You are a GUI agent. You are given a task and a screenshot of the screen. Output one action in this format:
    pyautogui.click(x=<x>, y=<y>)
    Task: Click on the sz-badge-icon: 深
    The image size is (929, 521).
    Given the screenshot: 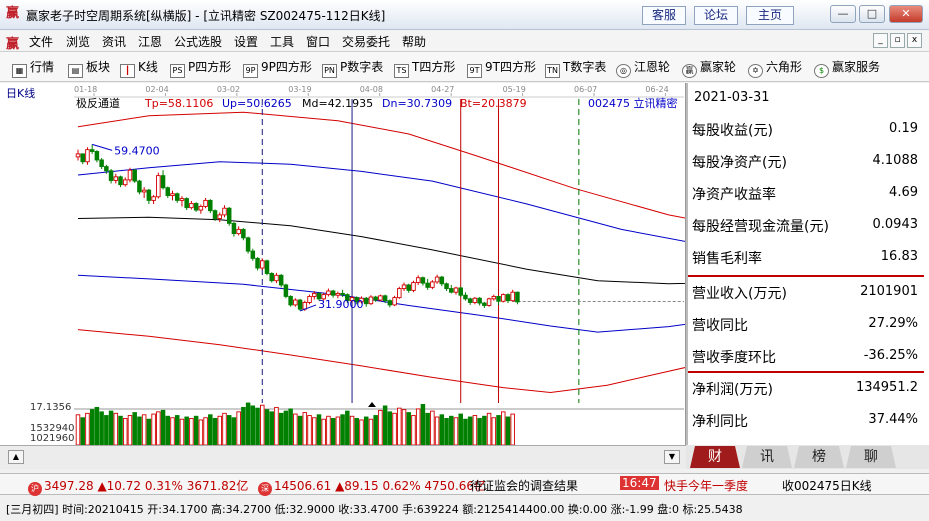 What is the action you would take?
    pyautogui.click(x=265, y=489)
    